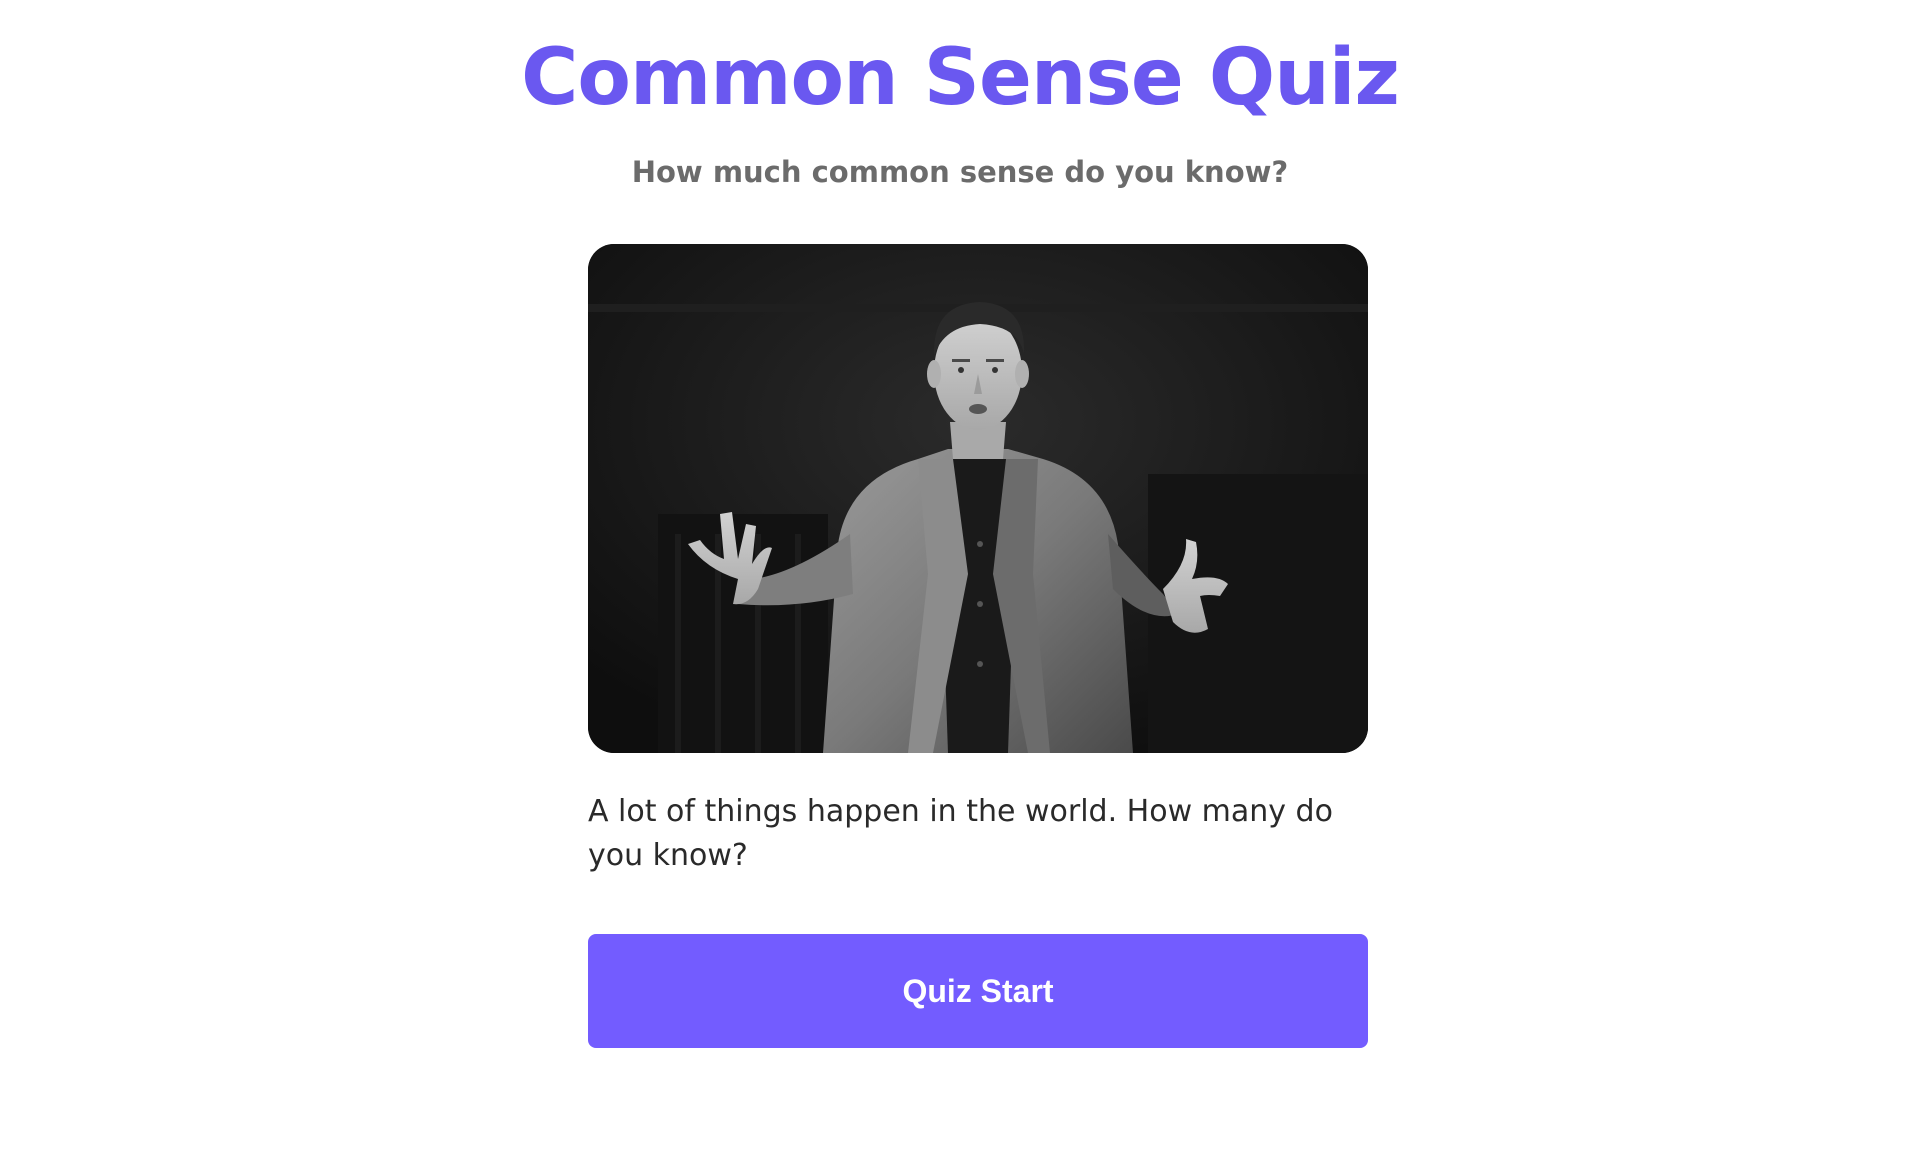  Describe the element at coordinates (978, 991) in the screenshot. I see `quiz-start-button: Quiz Start` at that location.